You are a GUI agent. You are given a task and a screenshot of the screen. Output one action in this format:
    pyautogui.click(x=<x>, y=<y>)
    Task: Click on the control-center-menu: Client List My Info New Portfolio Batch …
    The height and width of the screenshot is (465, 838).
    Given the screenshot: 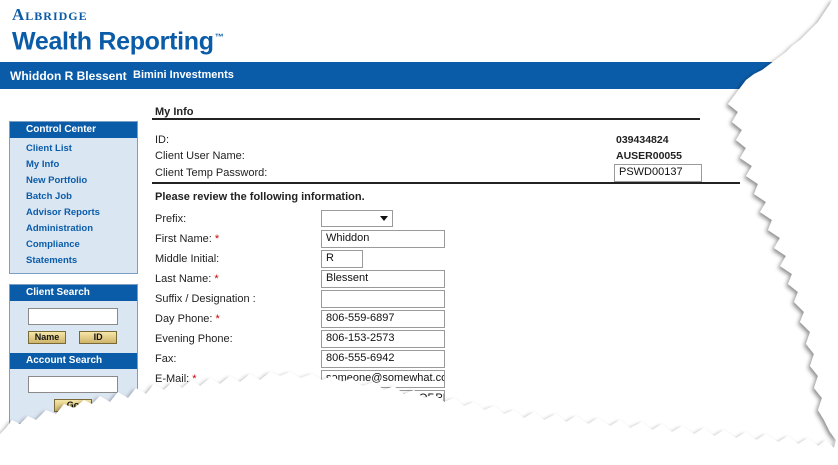 What is the action you would take?
    pyautogui.click(x=73, y=205)
    